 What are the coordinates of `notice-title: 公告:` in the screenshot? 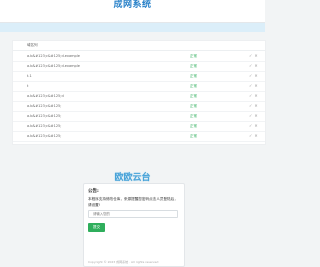 It's located at (93, 191).